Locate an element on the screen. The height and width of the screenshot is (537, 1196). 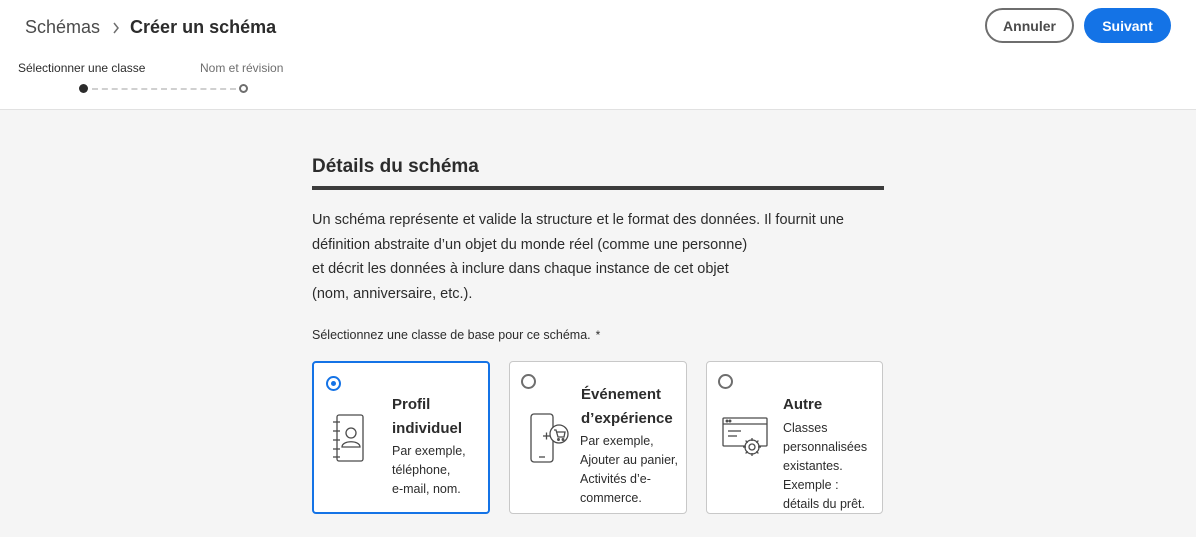
card-description-line: Classes is located at coordinates (805, 428).